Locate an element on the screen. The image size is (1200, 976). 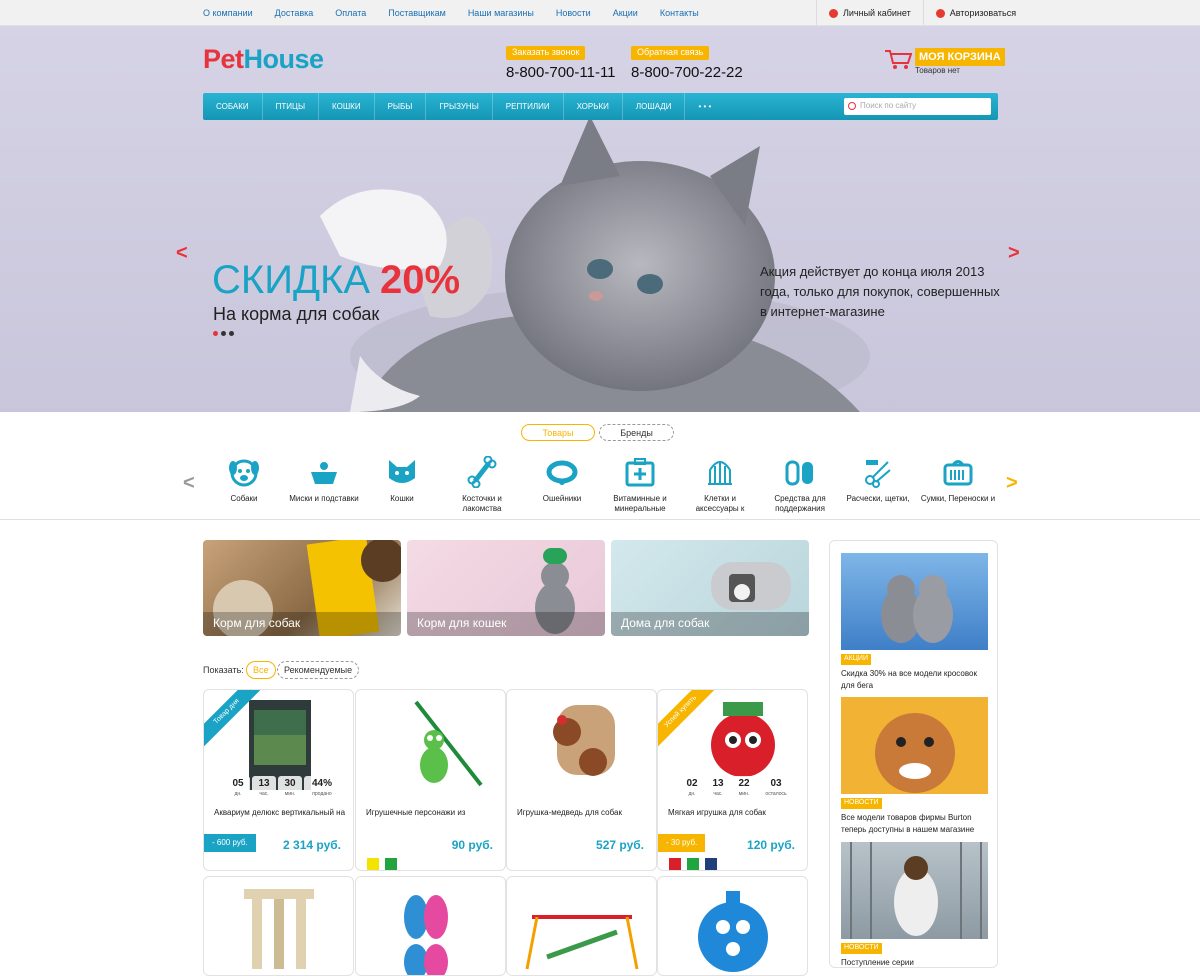
product-card: Игрушечные персонажи из 90 руб. is located at coordinates (430, 780).